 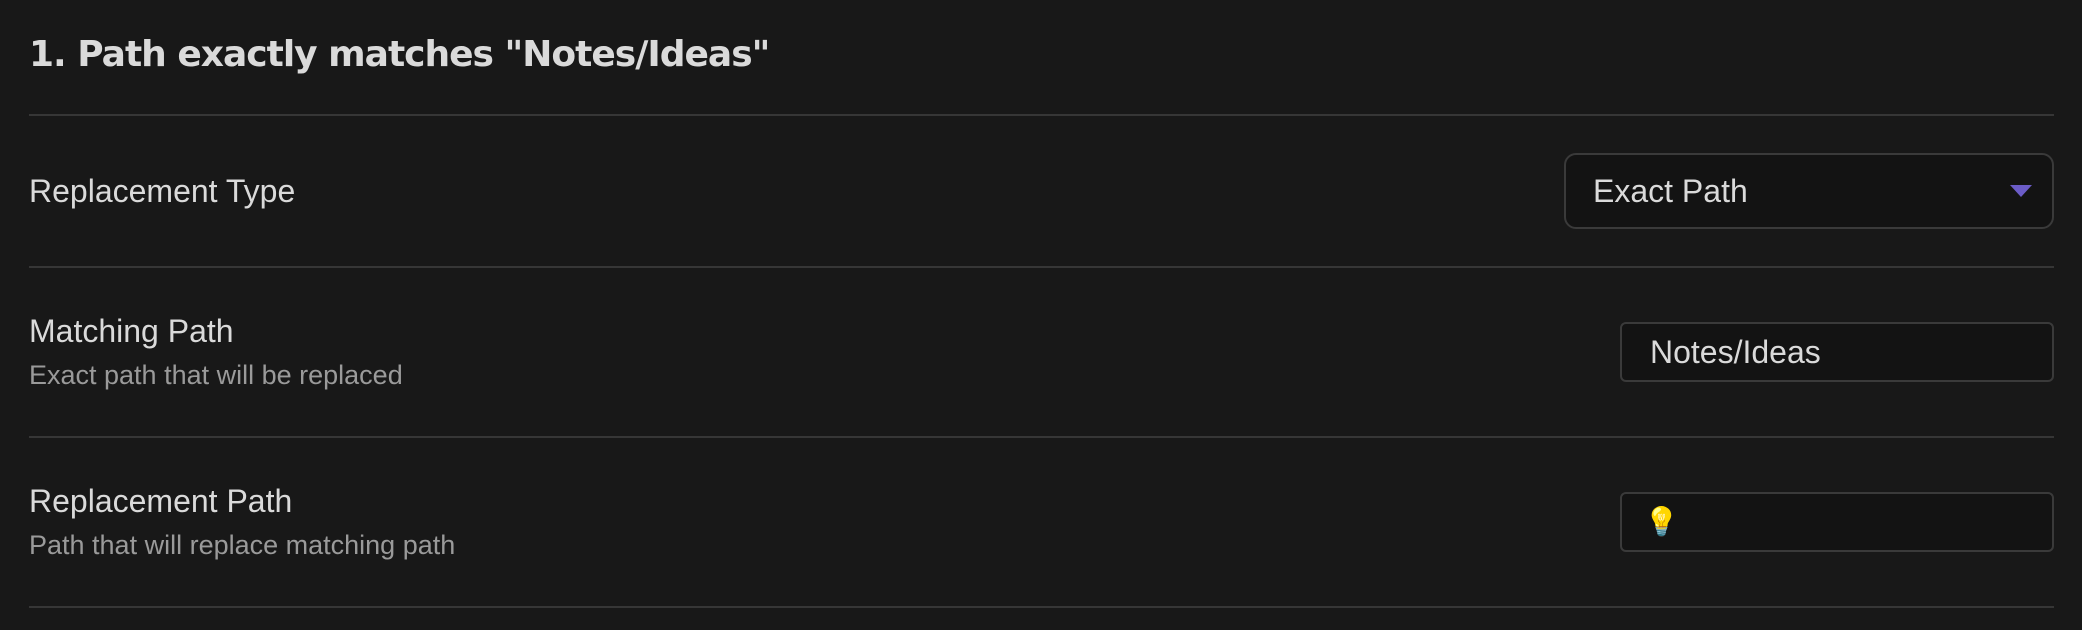 I want to click on setting-label: Replacement Type, so click(x=162, y=191).